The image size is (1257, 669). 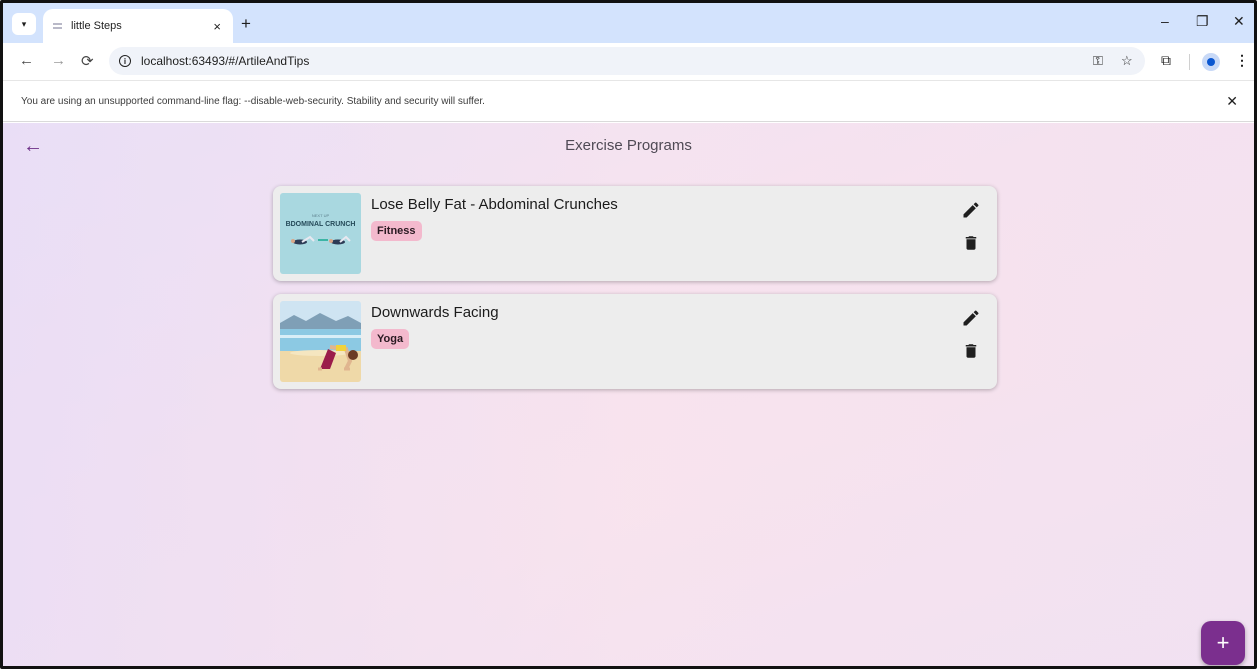 What do you see at coordinates (321, 224) in the screenshot?
I see `thumbnail-caption: BDOMINAL CRUNCH` at bounding box center [321, 224].